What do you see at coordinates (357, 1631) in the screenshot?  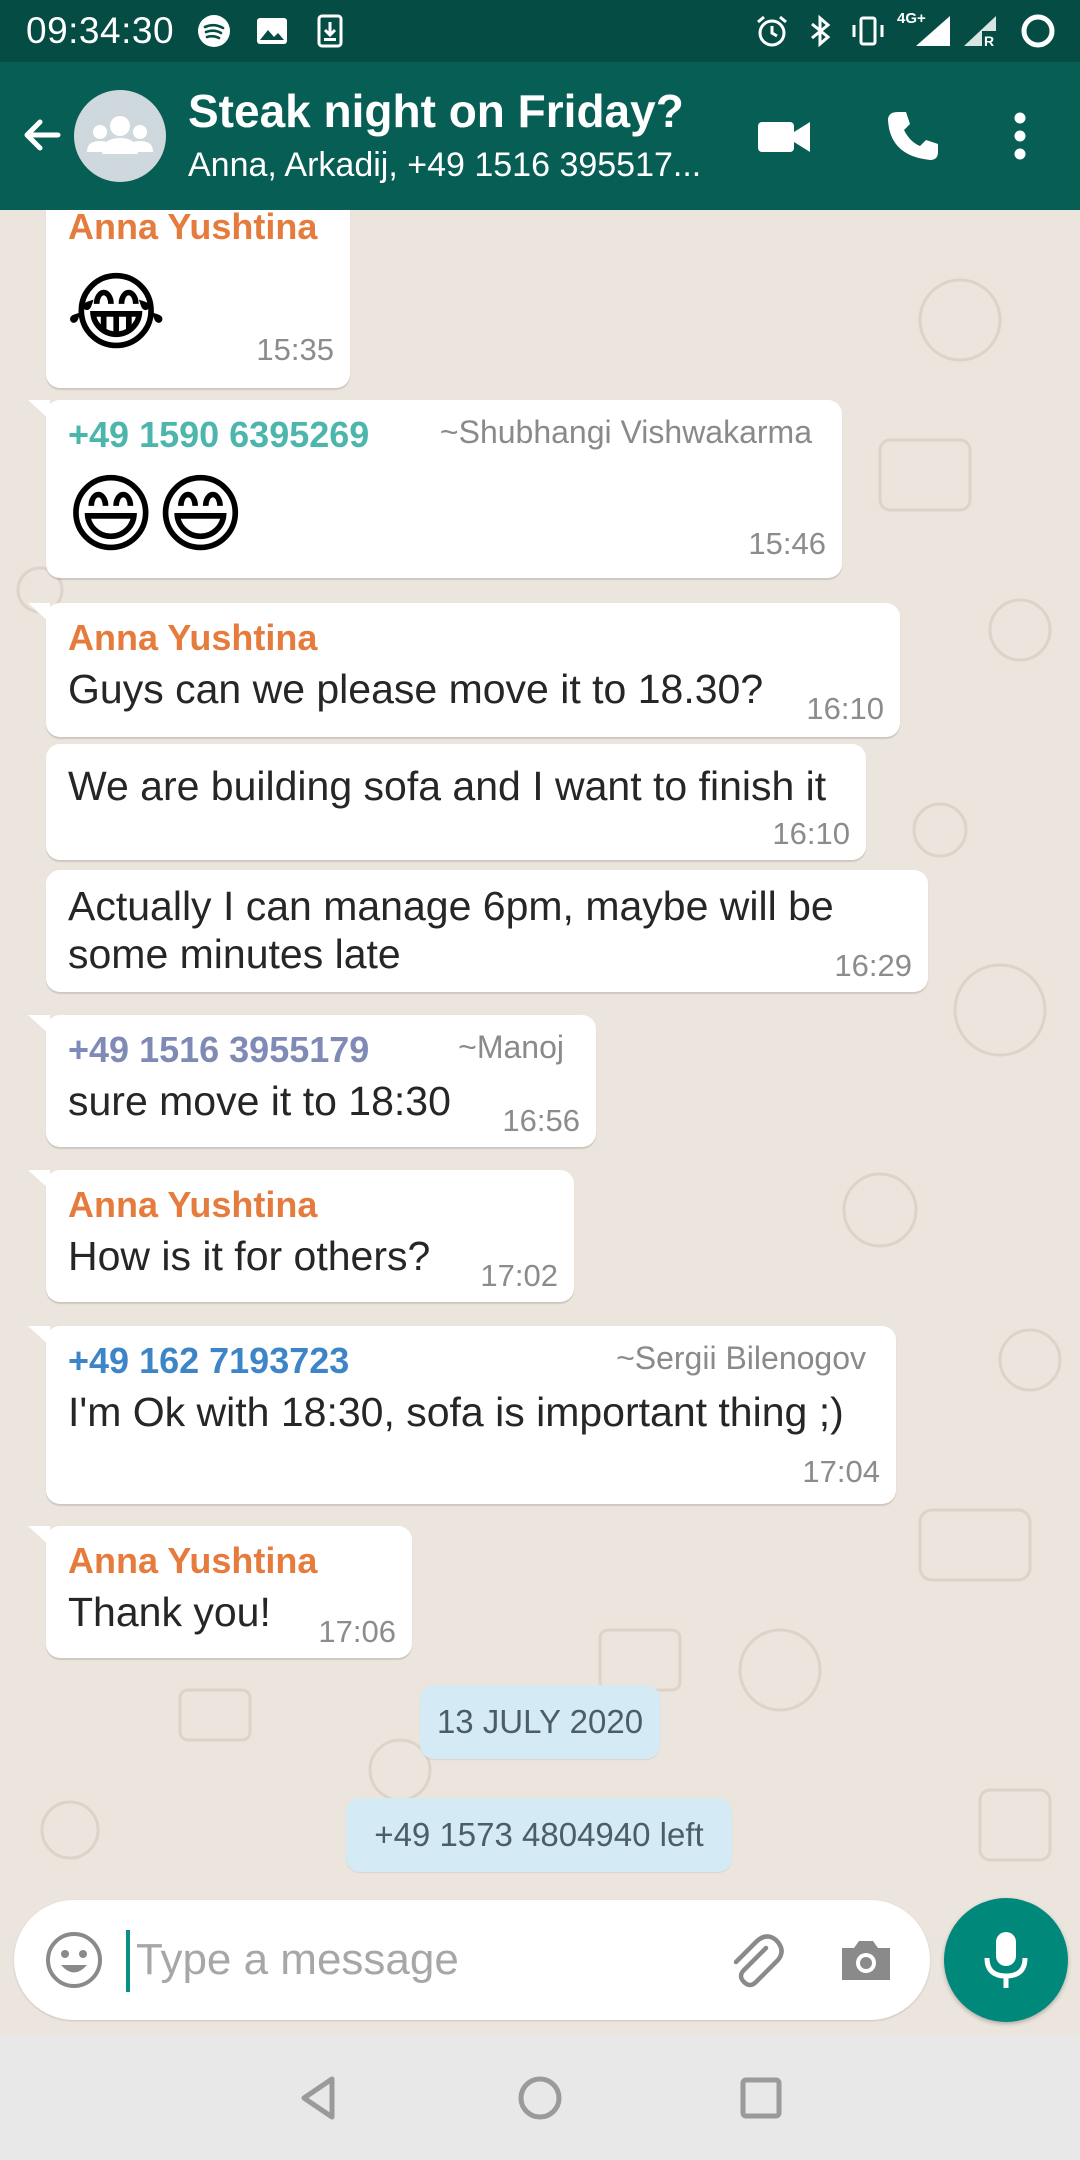 I see `message-time: 17:06` at bounding box center [357, 1631].